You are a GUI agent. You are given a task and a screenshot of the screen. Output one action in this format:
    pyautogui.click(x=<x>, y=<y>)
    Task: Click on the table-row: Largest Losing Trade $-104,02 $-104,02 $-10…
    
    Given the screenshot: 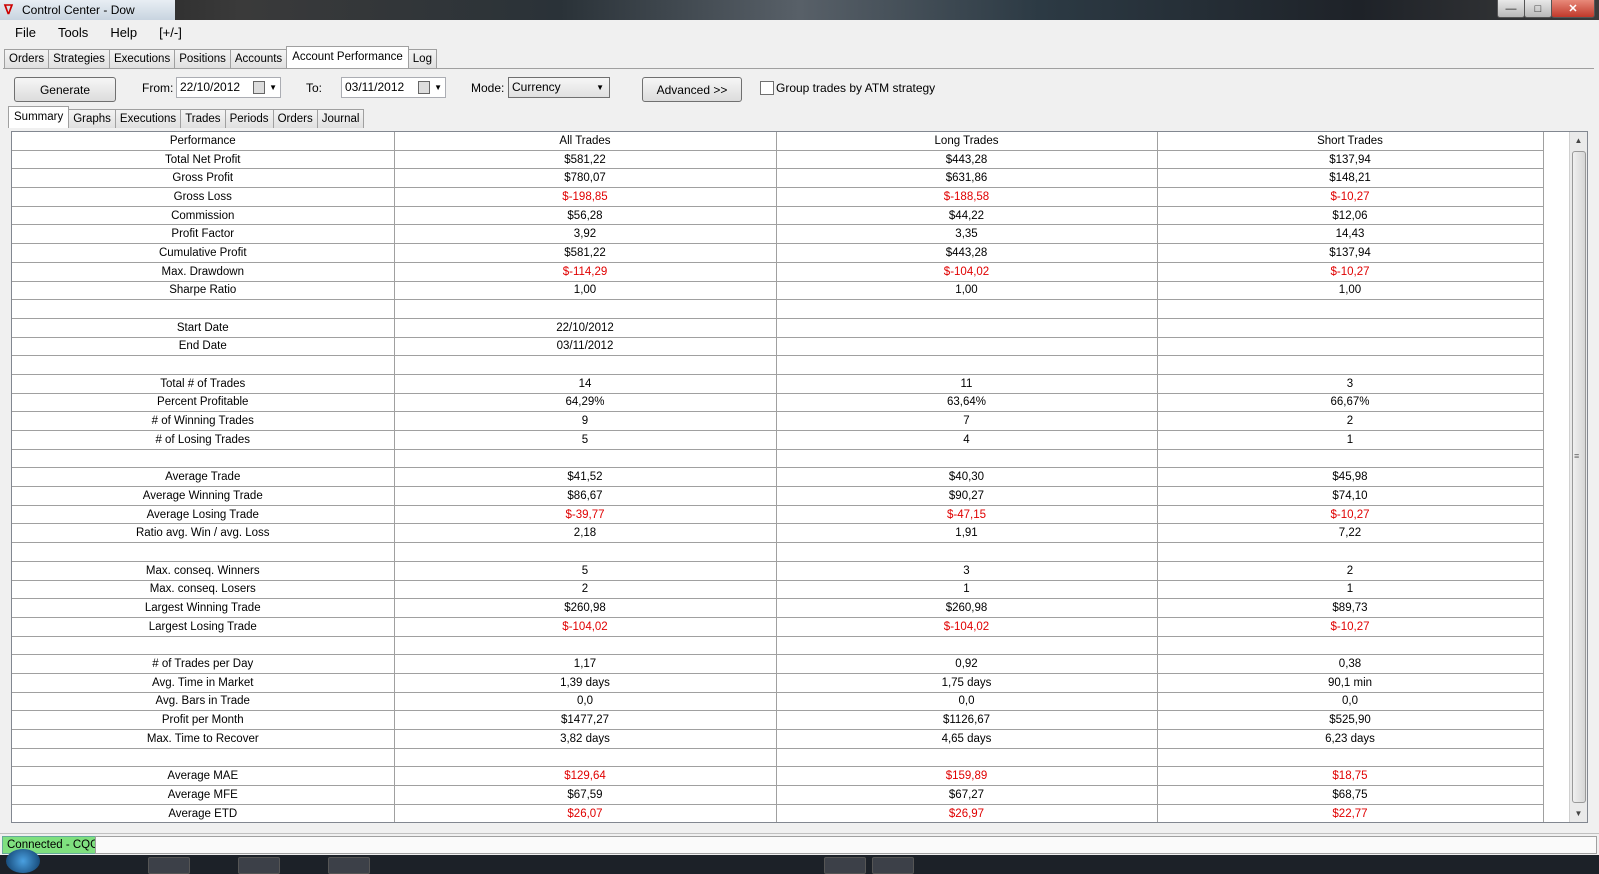 What is the action you would take?
    pyautogui.click(x=778, y=627)
    